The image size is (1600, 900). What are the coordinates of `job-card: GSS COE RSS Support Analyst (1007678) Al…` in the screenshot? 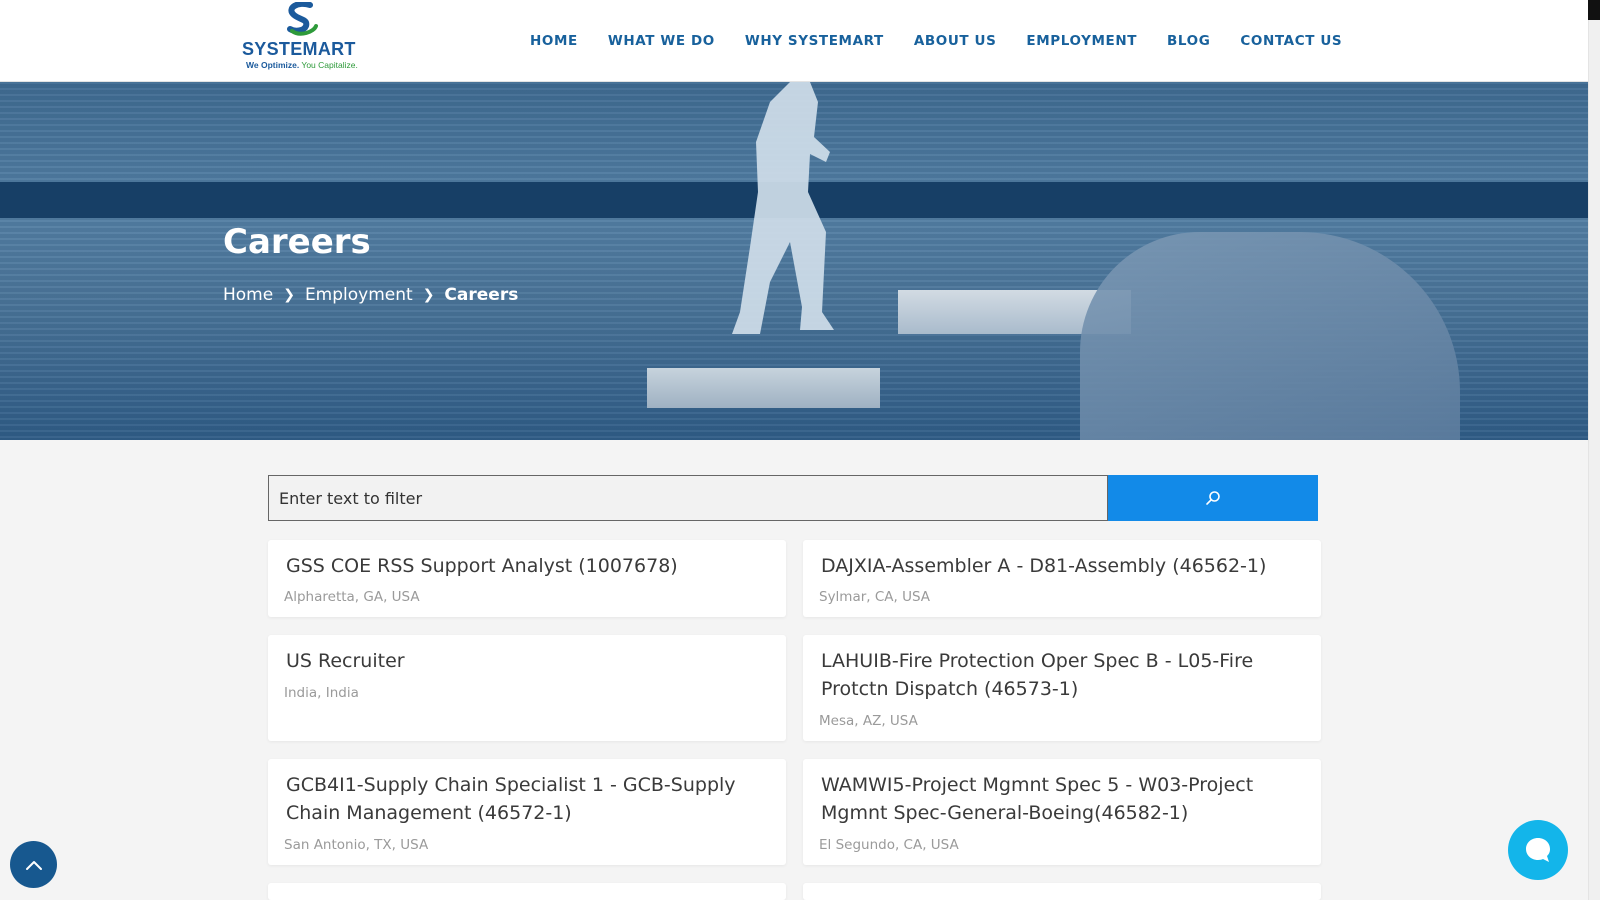 It's located at (527, 578).